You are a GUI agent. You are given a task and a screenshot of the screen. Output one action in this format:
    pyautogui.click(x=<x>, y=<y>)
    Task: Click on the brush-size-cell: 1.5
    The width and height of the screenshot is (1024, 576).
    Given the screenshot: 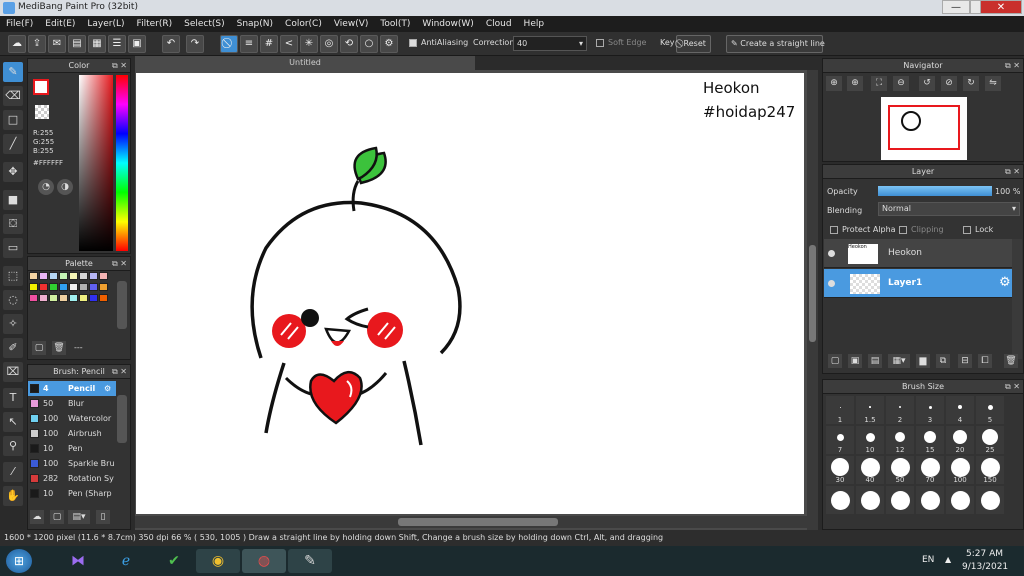 What is the action you would take?
    pyautogui.click(x=870, y=410)
    